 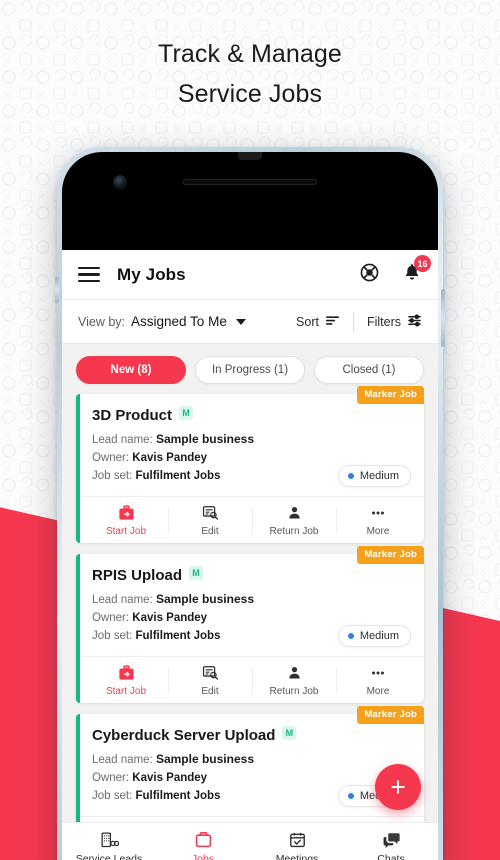 I want to click on ellipsis-icon, so click(x=378, y=513).